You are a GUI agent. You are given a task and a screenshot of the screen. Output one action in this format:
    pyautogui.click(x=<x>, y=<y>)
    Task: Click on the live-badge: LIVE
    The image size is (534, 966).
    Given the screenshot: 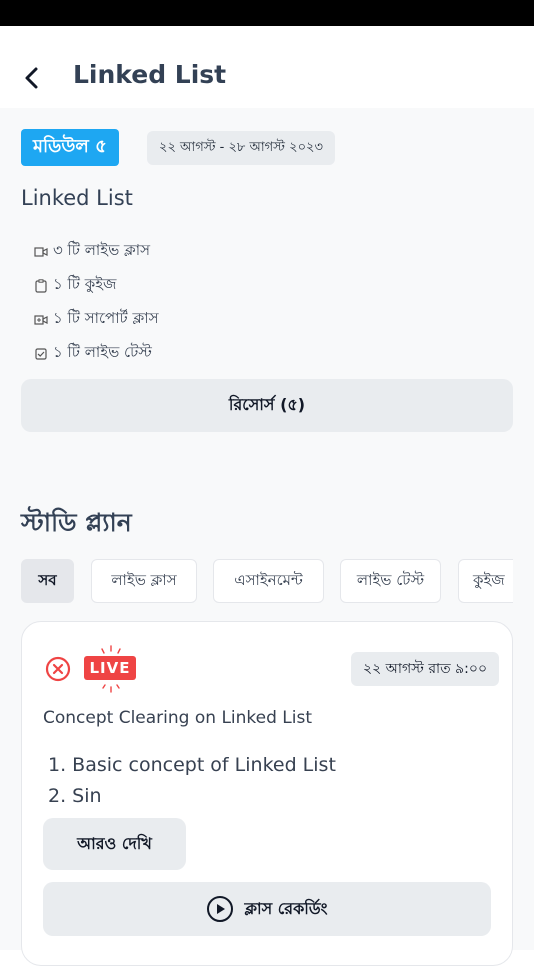 What is the action you would take?
    pyautogui.click(x=110, y=668)
    